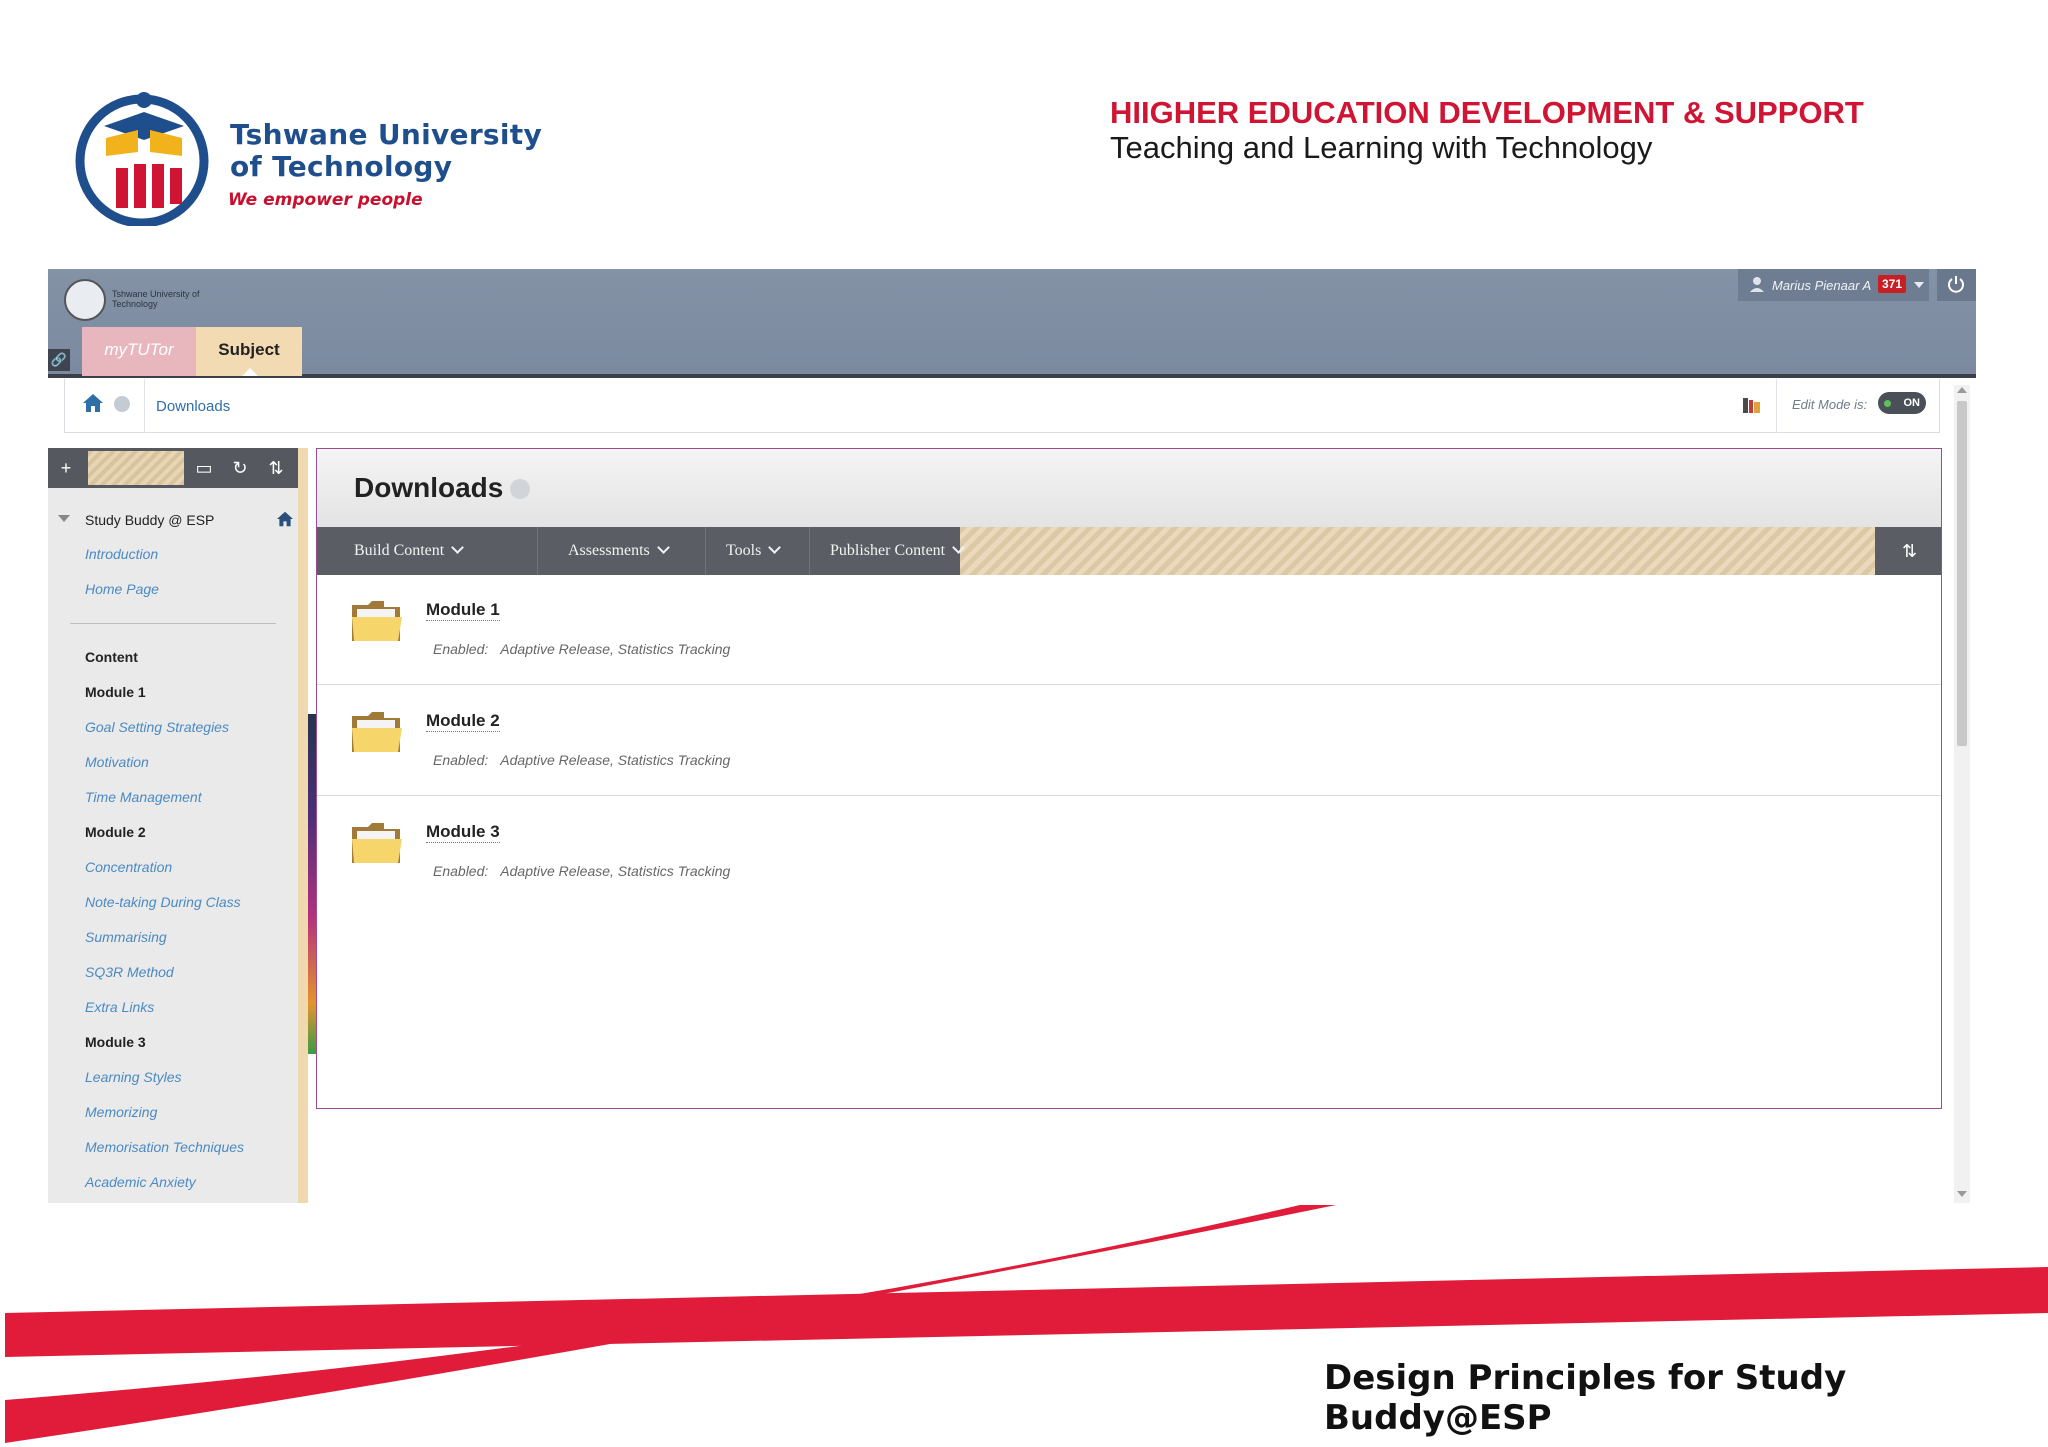 This screenshot has height=1447, width=2048. Describe the element at coordinates (85, 300) in the screenshot. I see `institution-logo-icon` at that location.